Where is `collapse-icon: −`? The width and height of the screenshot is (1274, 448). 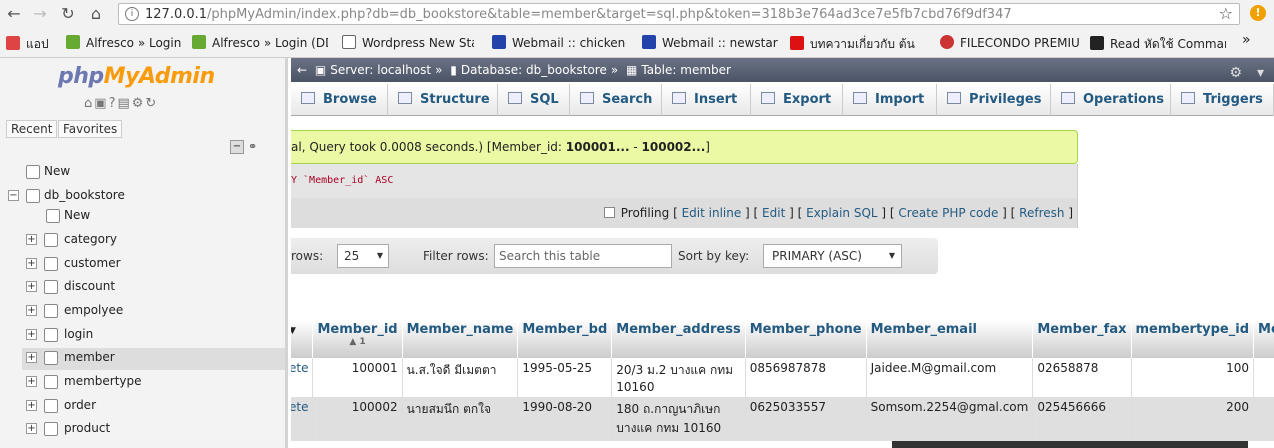
collapse-icon: − is located at coordinates (13, 195).